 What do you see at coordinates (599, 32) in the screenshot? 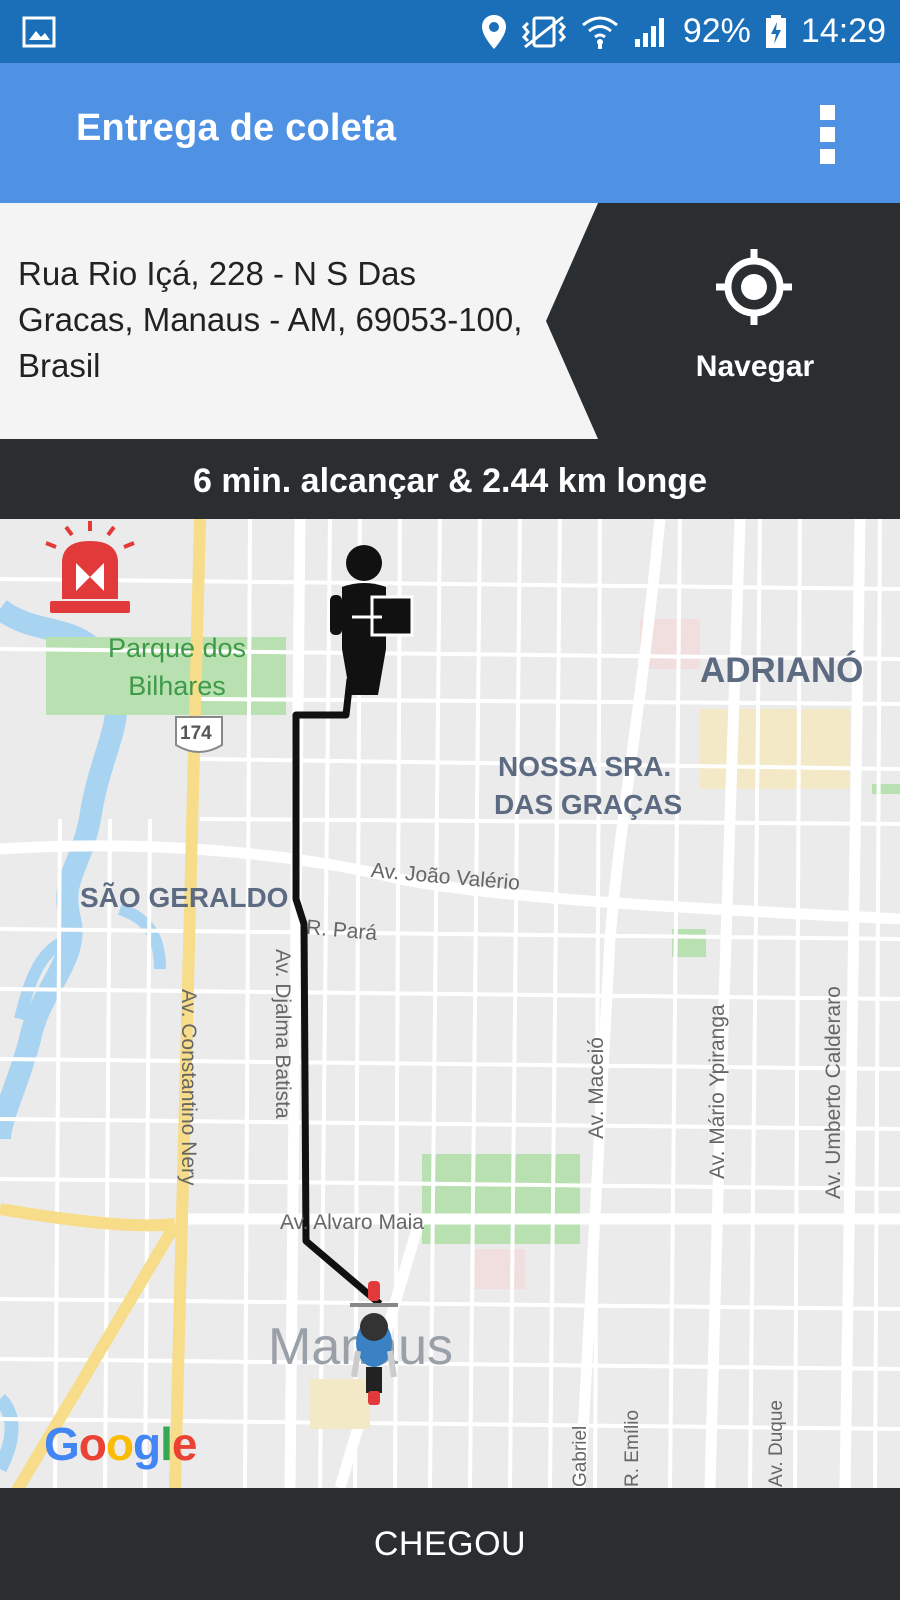
I see `wifi-icon` at bounding box center [599, 32].